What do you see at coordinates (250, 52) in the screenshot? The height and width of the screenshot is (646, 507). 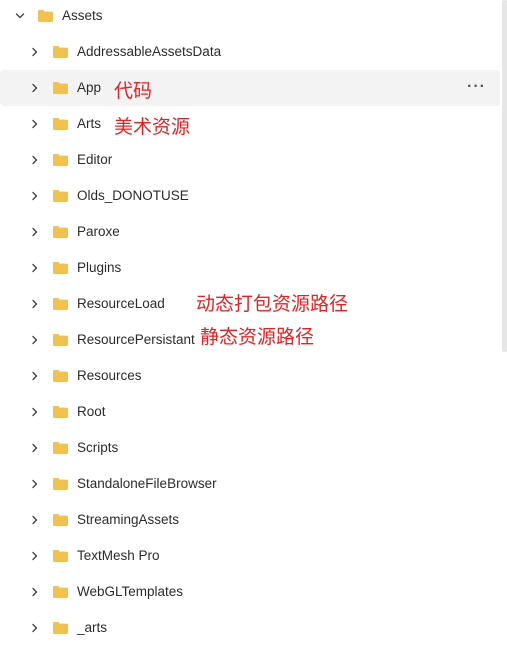 I see `tree-row: AddressableAssetsData` at bounding box center [250, 52].